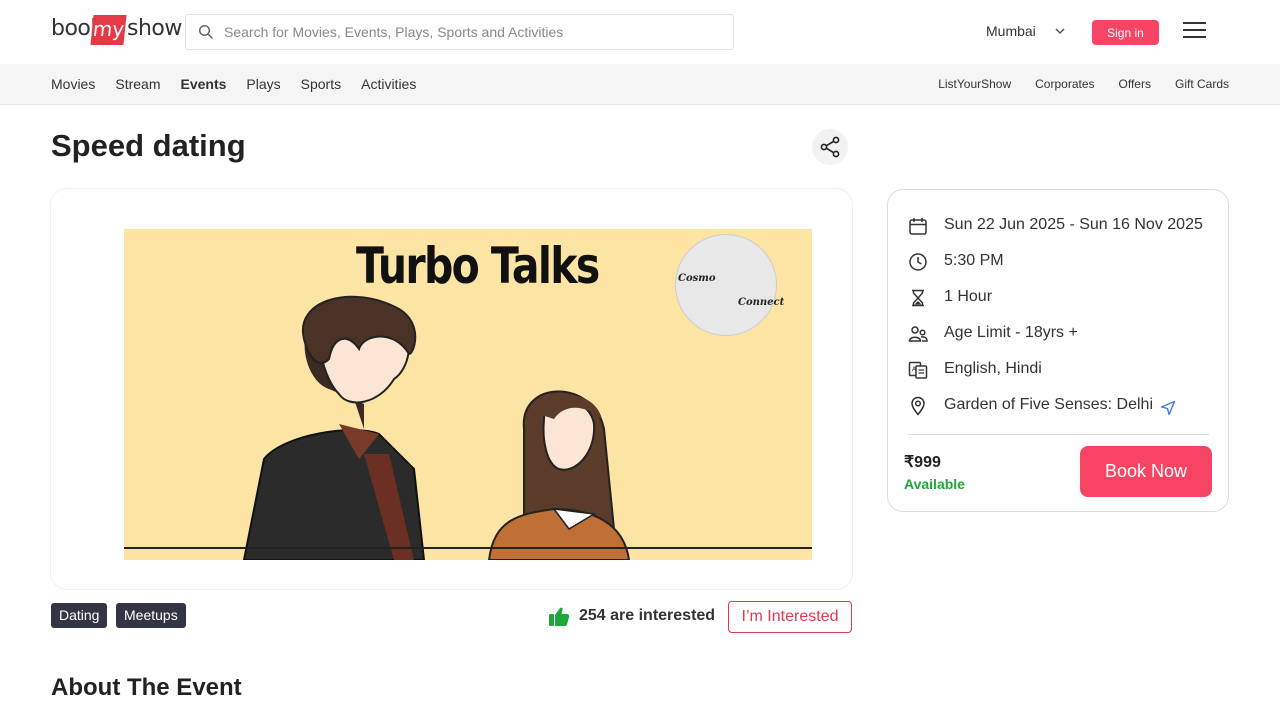 This screenshot has width=1280, height=720. I want to click on search-input, so click(474, 32).